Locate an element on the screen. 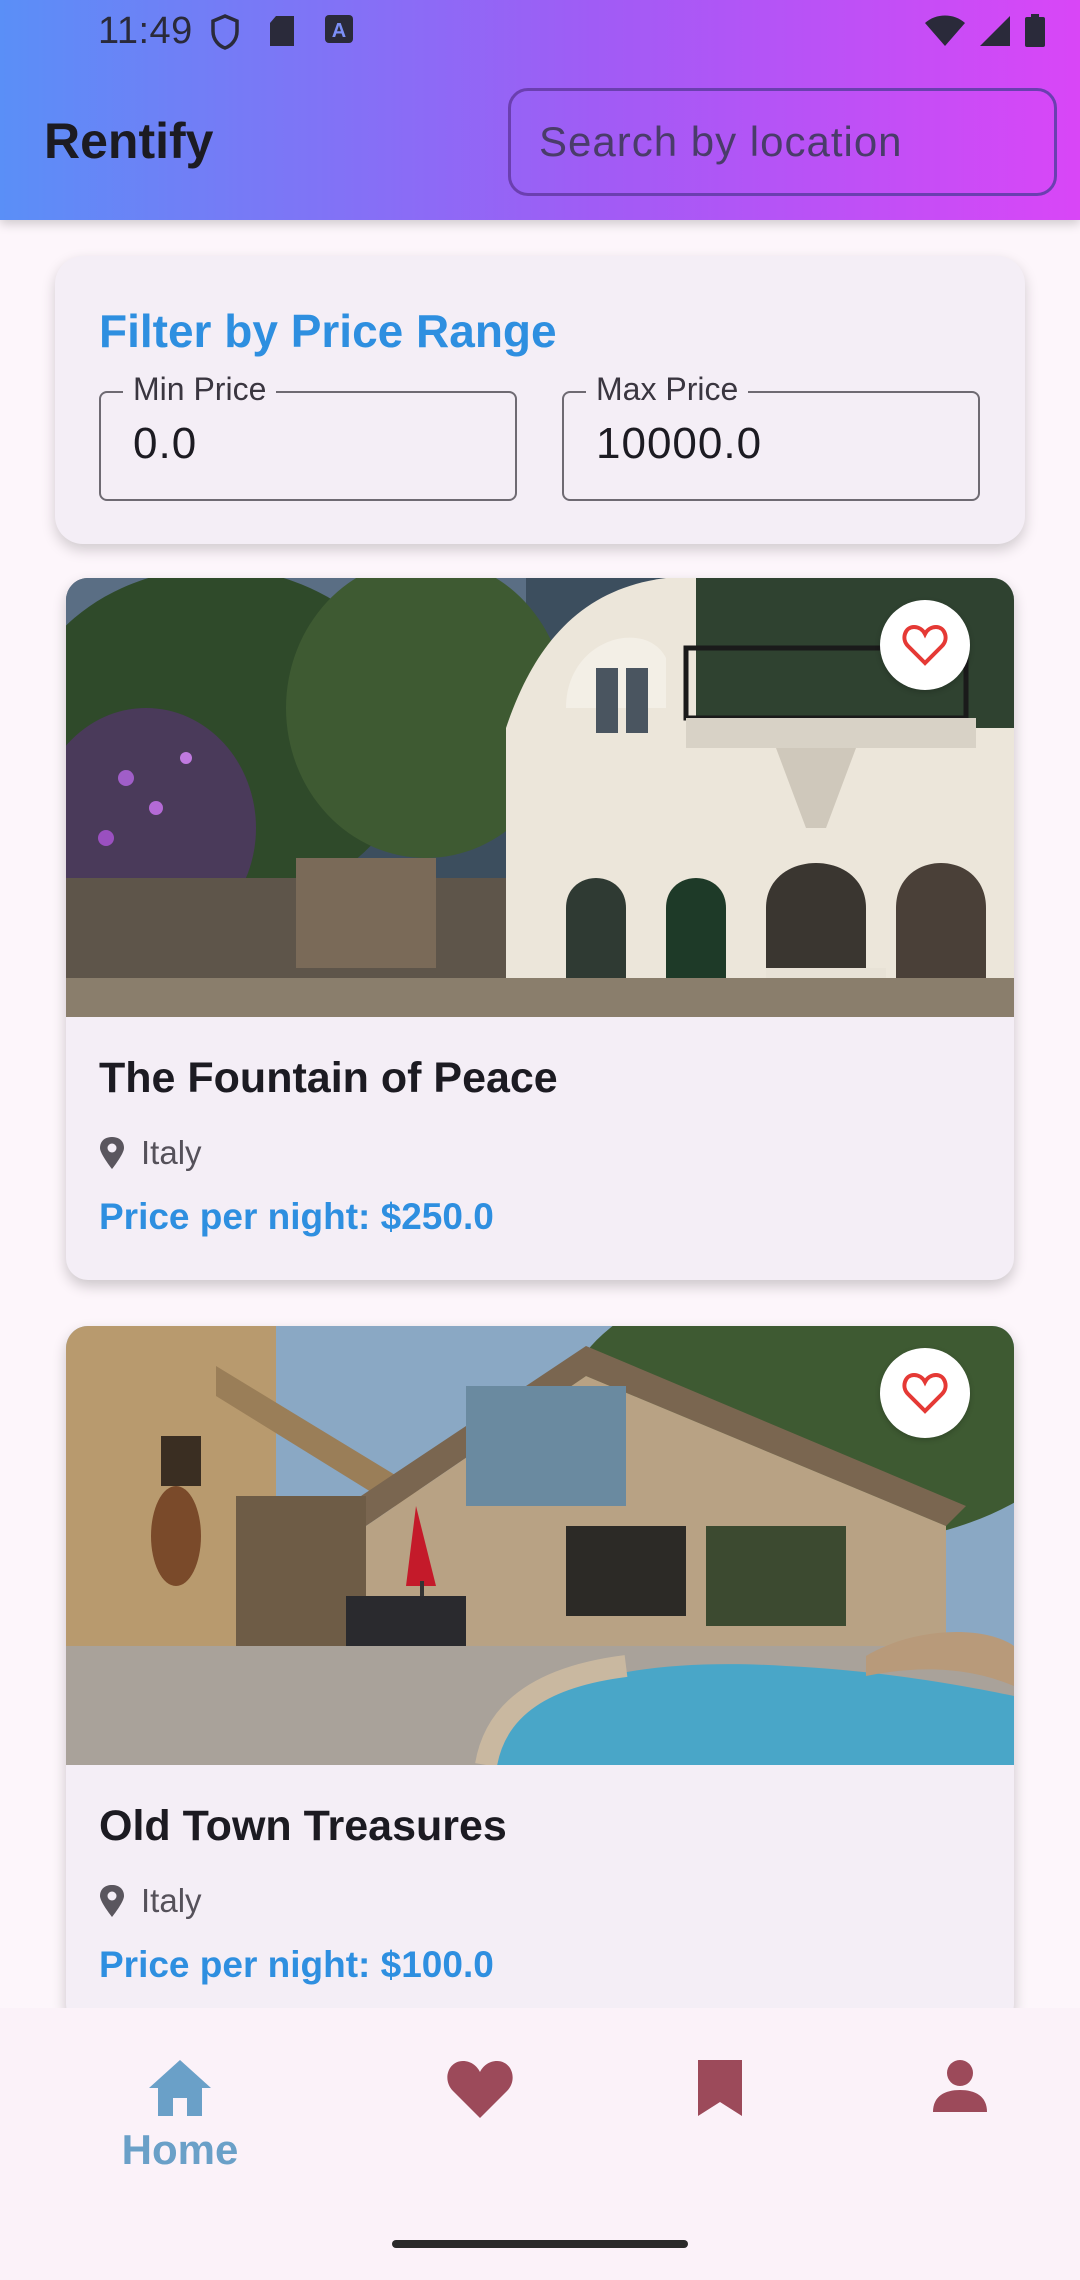  nav-item-bookmarks is located at coordinates (720, 2088).